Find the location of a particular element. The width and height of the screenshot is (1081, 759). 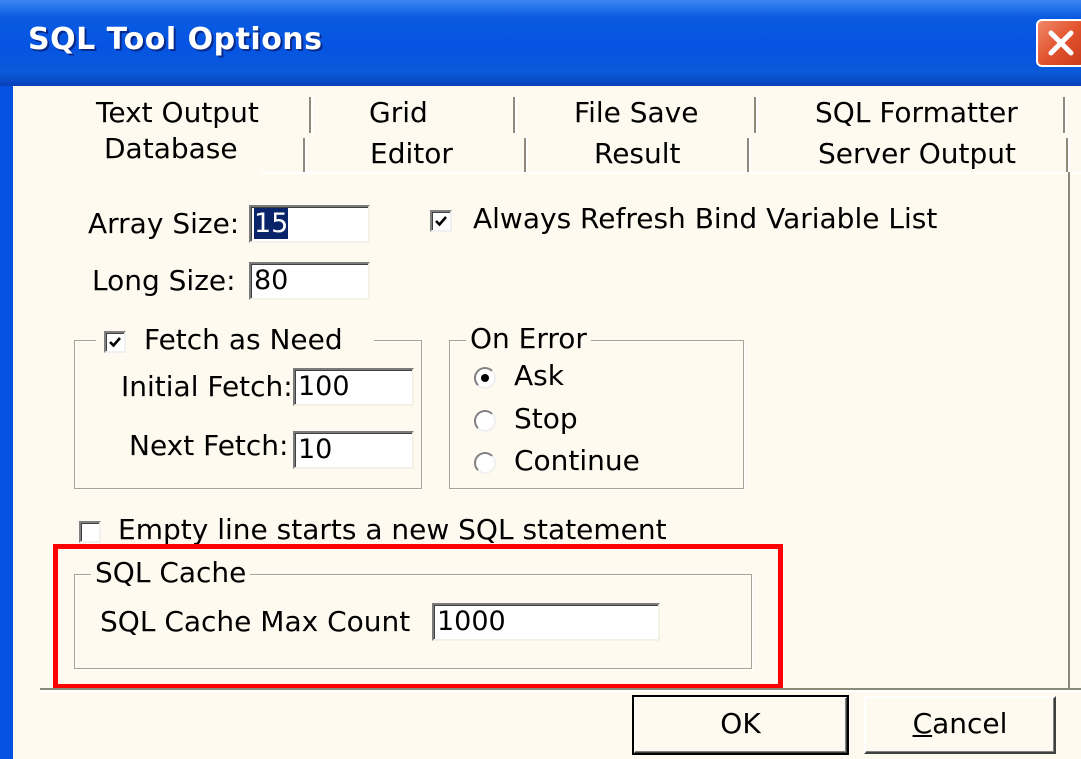

array-size-label: Array Size: is located at coordinates (164, 223).